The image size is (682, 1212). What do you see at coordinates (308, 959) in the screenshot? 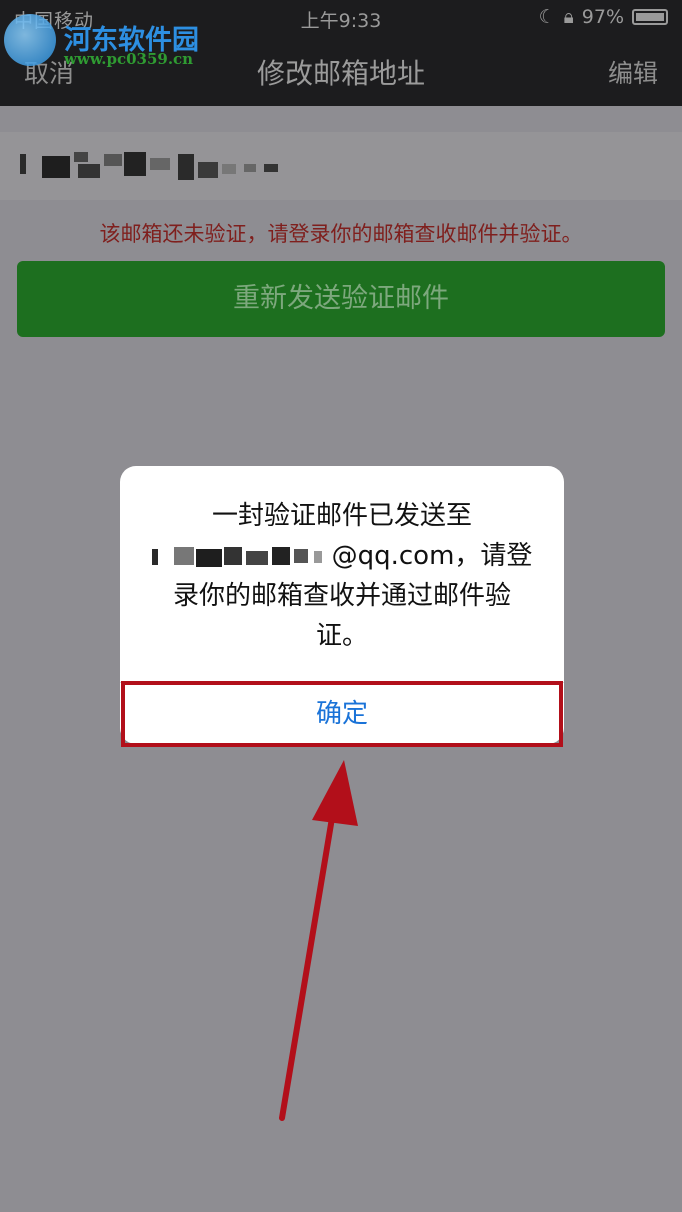
I see `annotation-arrow-shaft` at bounding box center [308, 959].